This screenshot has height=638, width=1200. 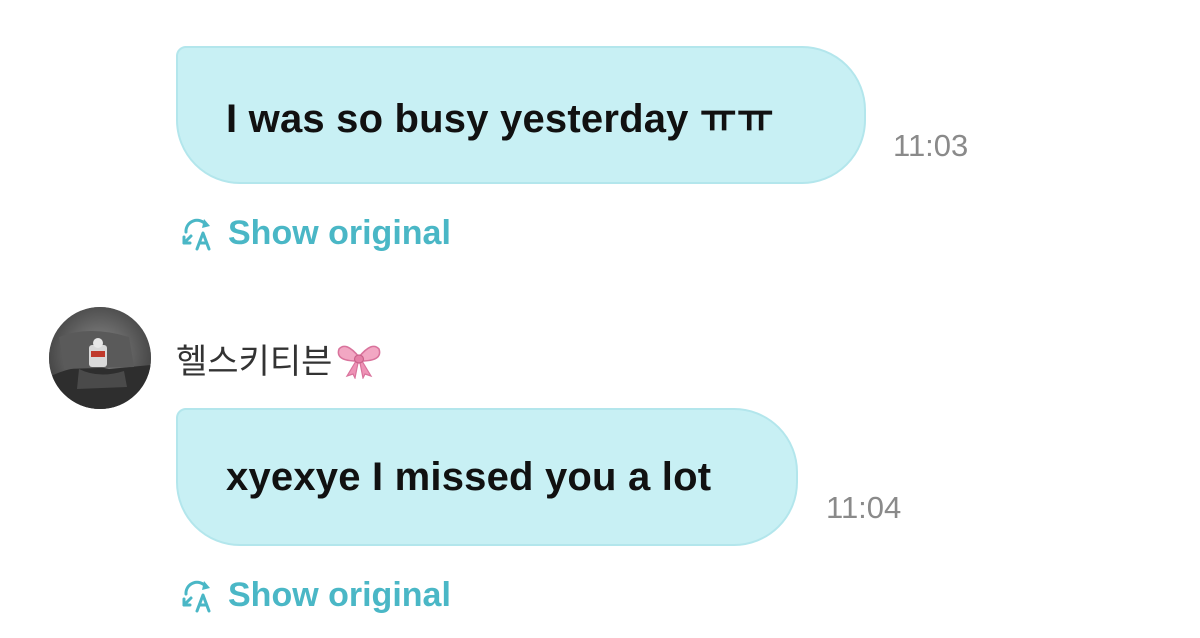 I want to click on message-text: xyexye I missed you a lot, so click(x=469, y=476).